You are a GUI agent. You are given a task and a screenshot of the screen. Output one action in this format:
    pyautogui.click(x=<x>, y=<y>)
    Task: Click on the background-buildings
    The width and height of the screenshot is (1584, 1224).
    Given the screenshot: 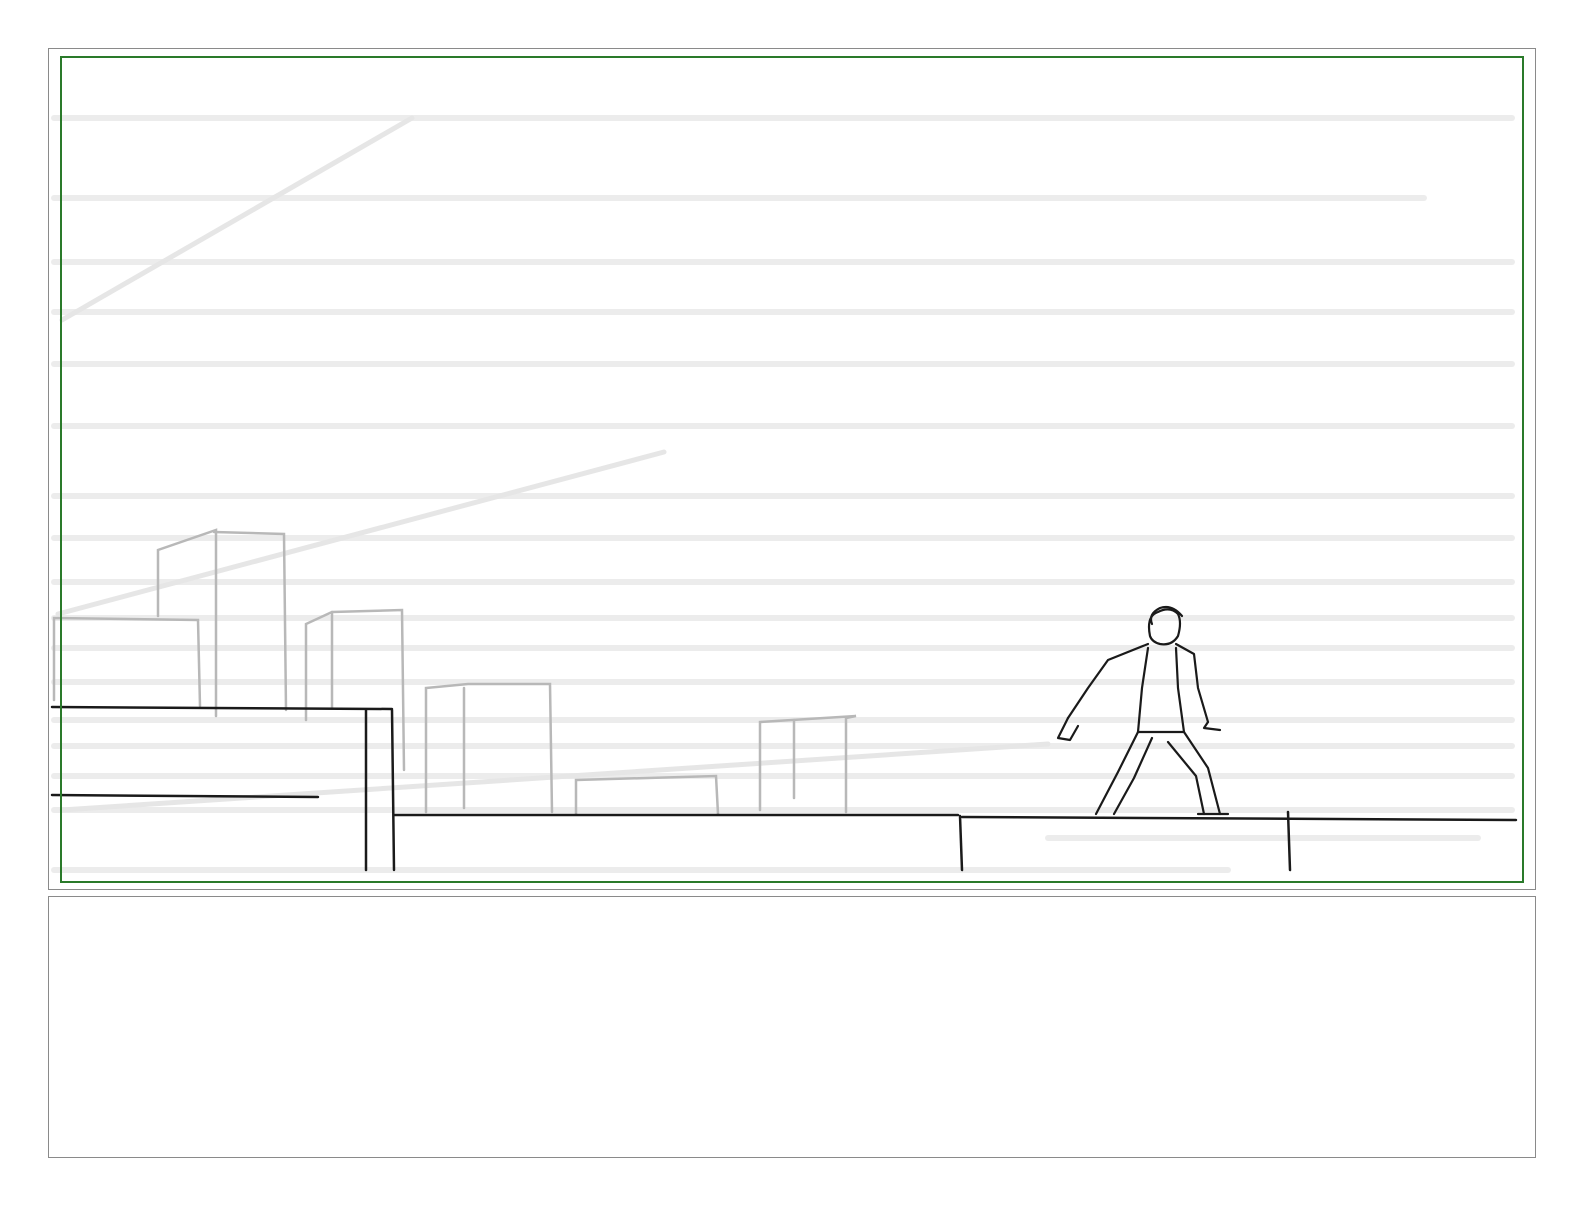 What is the action you would take?
    pyautogui.click(x=454, y=672)
    